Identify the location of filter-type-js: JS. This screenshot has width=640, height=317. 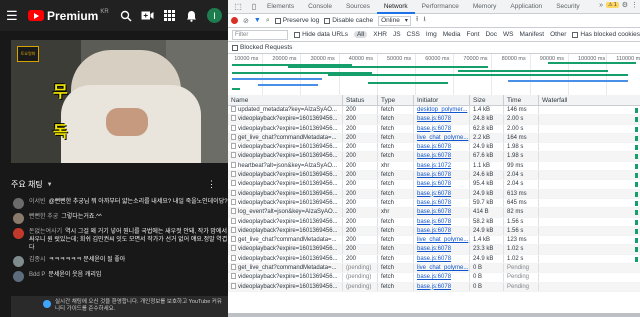
(397, 34).